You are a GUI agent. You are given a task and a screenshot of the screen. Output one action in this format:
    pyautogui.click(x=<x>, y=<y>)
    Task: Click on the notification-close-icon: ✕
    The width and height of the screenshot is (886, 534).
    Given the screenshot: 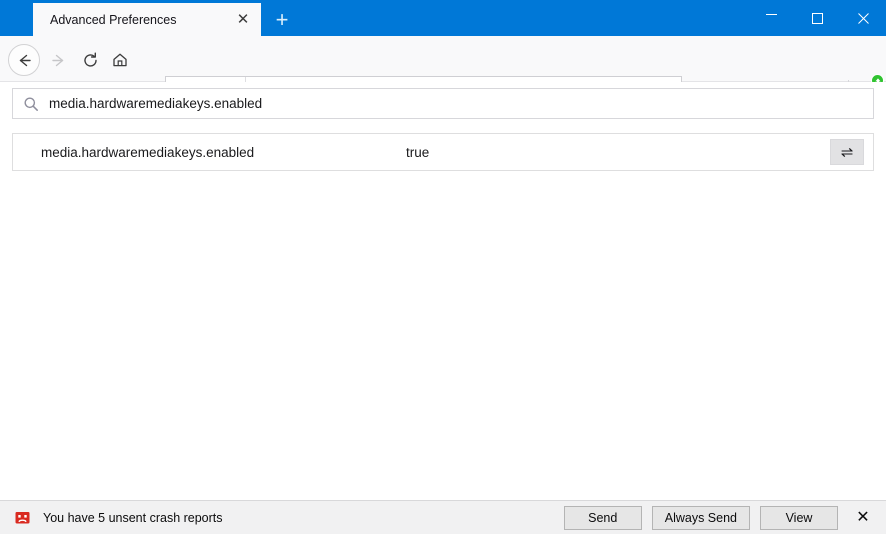 What is the action you would take?
    pyautogui.click(x=863, y=518)
    